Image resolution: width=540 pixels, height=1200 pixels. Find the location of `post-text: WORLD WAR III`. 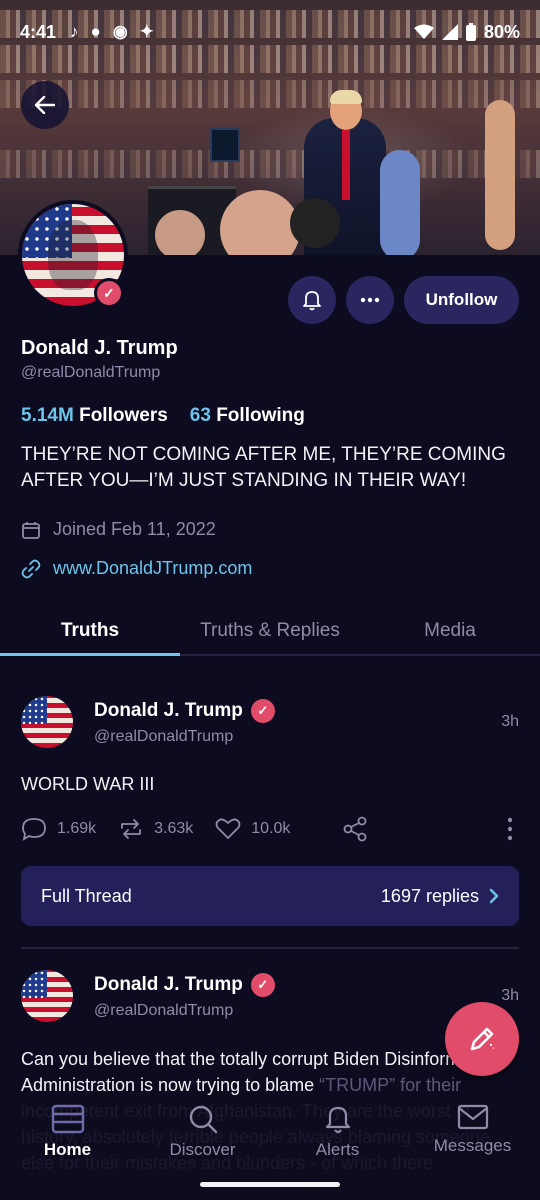

post-text: WORLD WAR III is located at coordinates (88, 784).